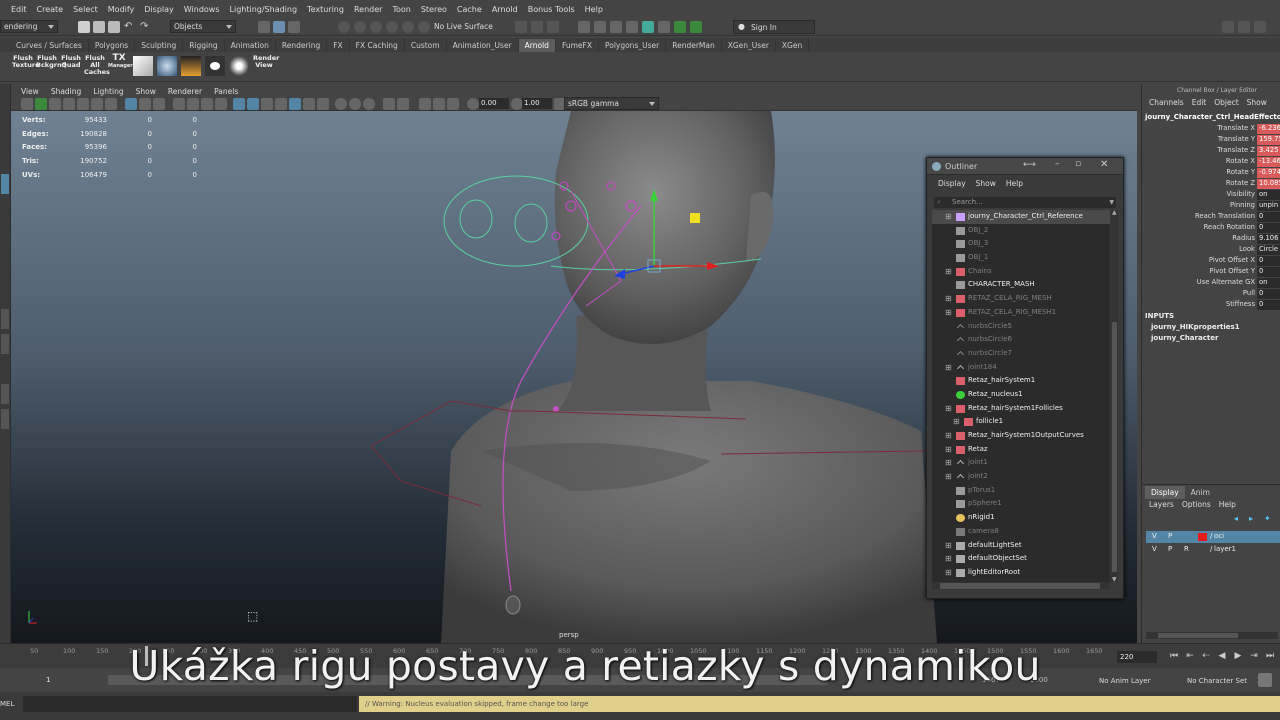 The image size is (1280, 720). Describe the element at coordinates (30, 91) in the screenshot. I see `viewport-menu-view: View` at that location.